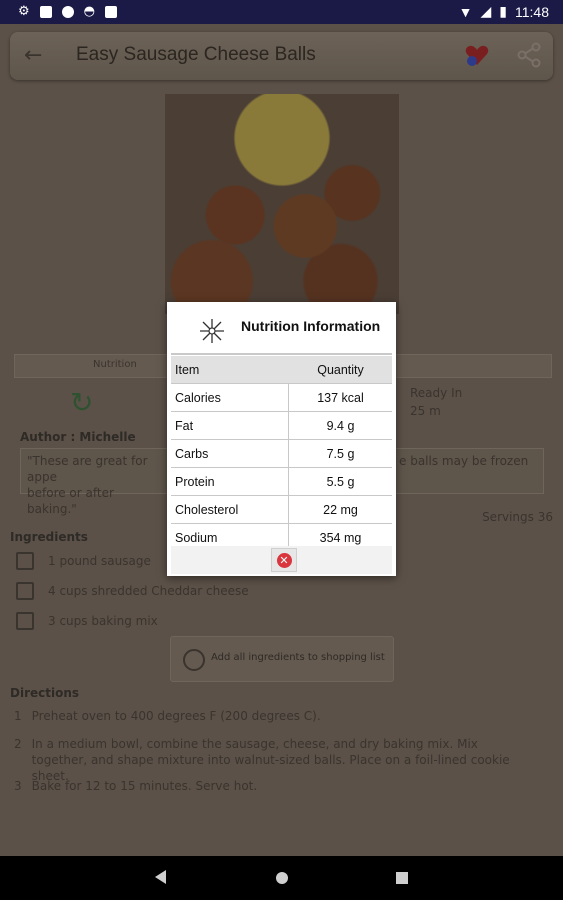  Describe the element at coordinates (436, 393) in the screenshot. I see `ready-in-label: Ready In` at that location.